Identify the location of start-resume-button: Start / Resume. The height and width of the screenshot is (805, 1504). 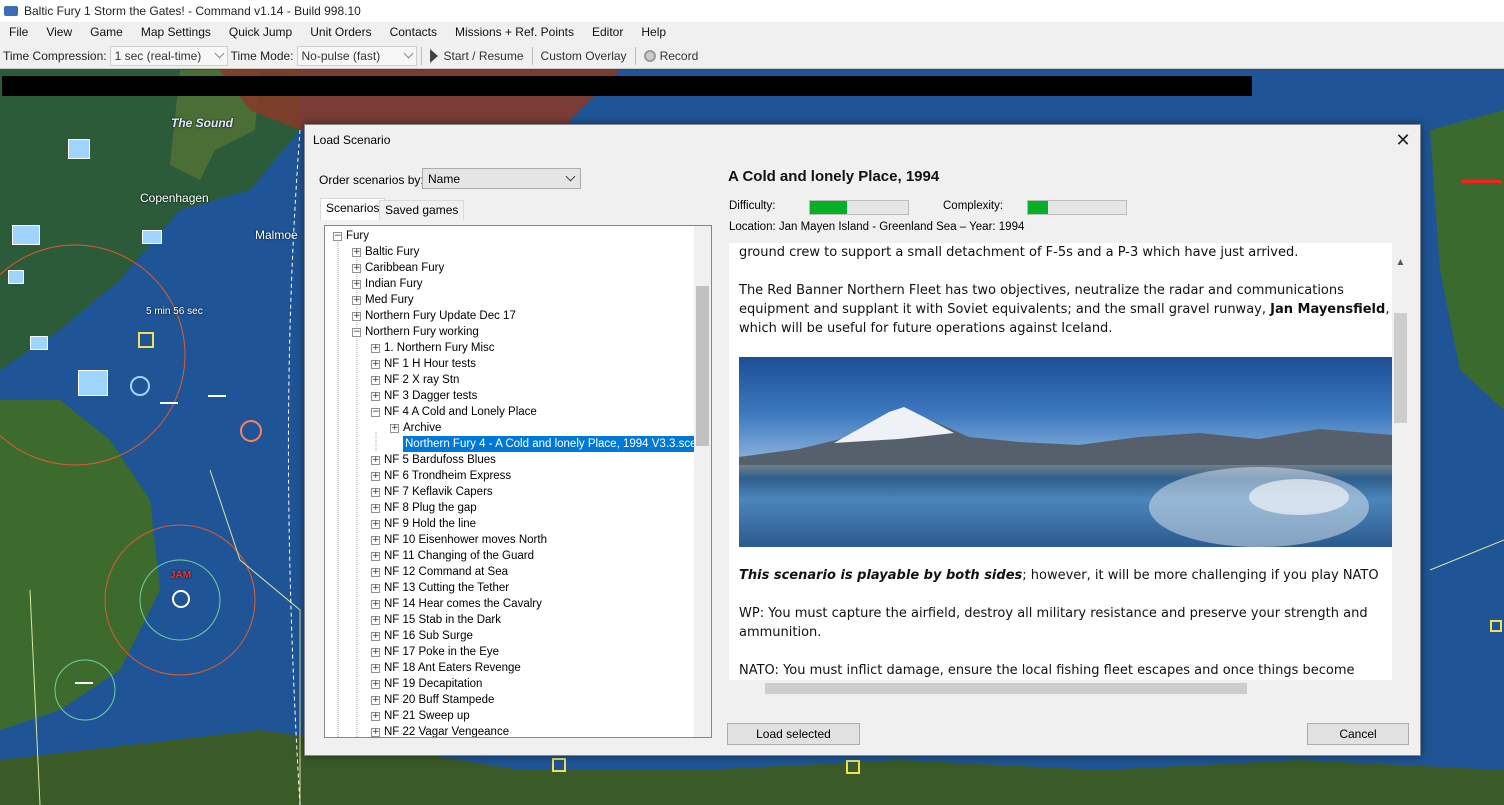
(477, 55).